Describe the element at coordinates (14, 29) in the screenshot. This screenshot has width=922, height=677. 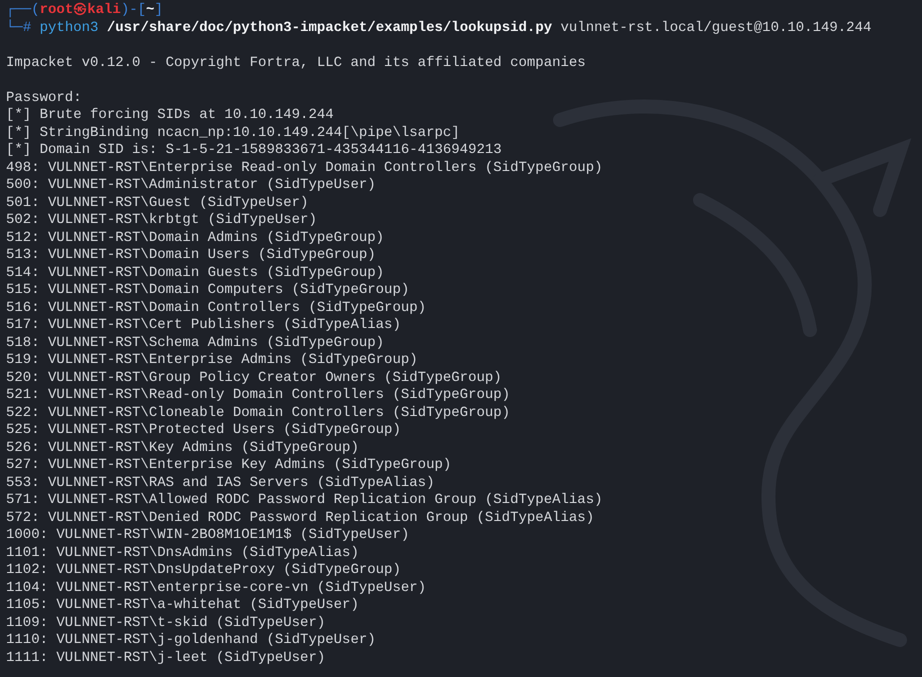
I see `prompt-frame: └─` at that location.